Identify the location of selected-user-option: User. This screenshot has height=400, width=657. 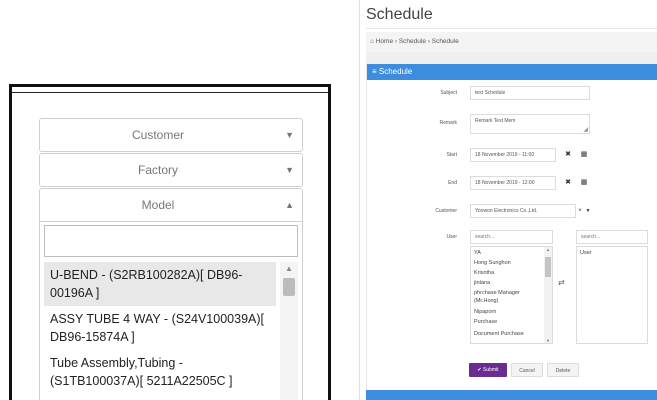
(586, 253).